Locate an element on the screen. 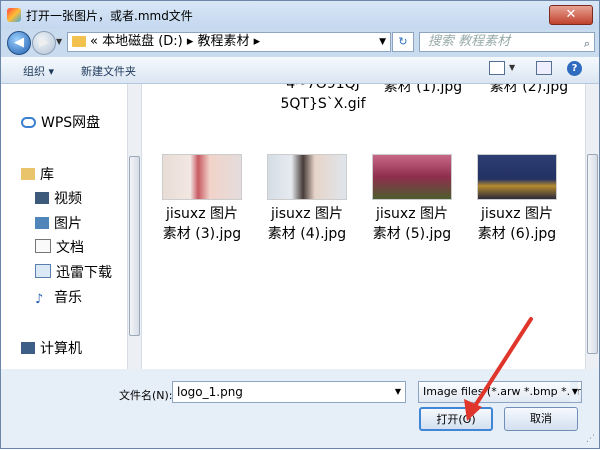 This screenshot has height=450, width=600. view-dropdown-icon: ▼ is located at coordinates (512, 67).